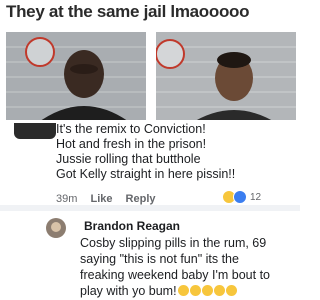 This screenshot has width=320, height=300. I want to click on reaction-summary: 12, so click(242, 197).